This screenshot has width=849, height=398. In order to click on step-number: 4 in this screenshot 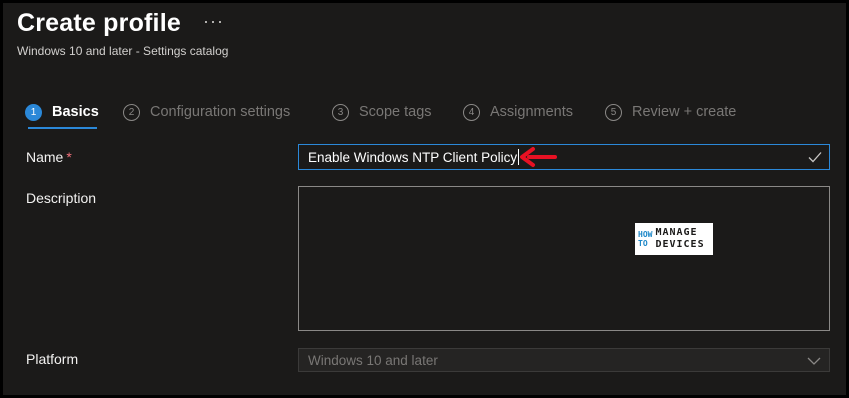, I will do `click(471, 112)`.